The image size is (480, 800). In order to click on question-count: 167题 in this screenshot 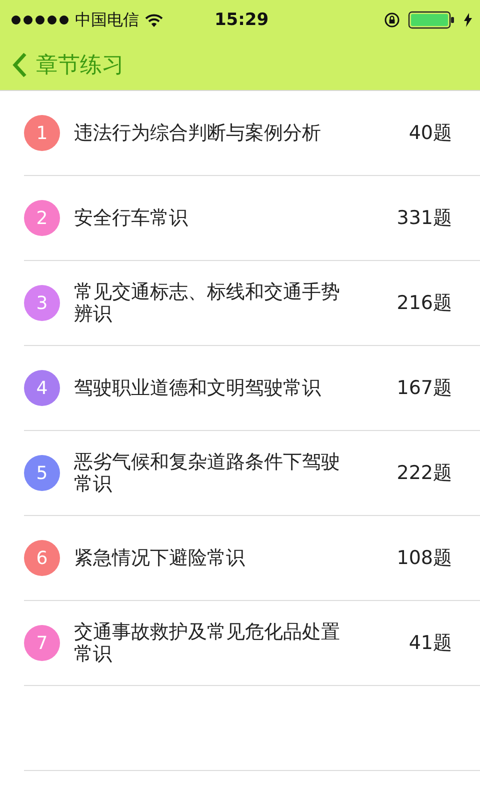, I will do `click(424, 388)`.